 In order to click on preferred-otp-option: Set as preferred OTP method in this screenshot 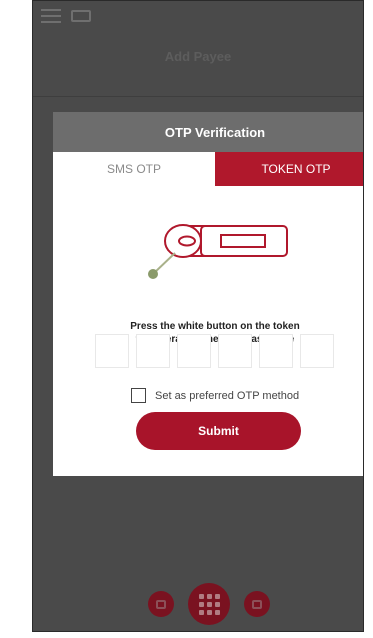, I will do `click(215, 395)`.